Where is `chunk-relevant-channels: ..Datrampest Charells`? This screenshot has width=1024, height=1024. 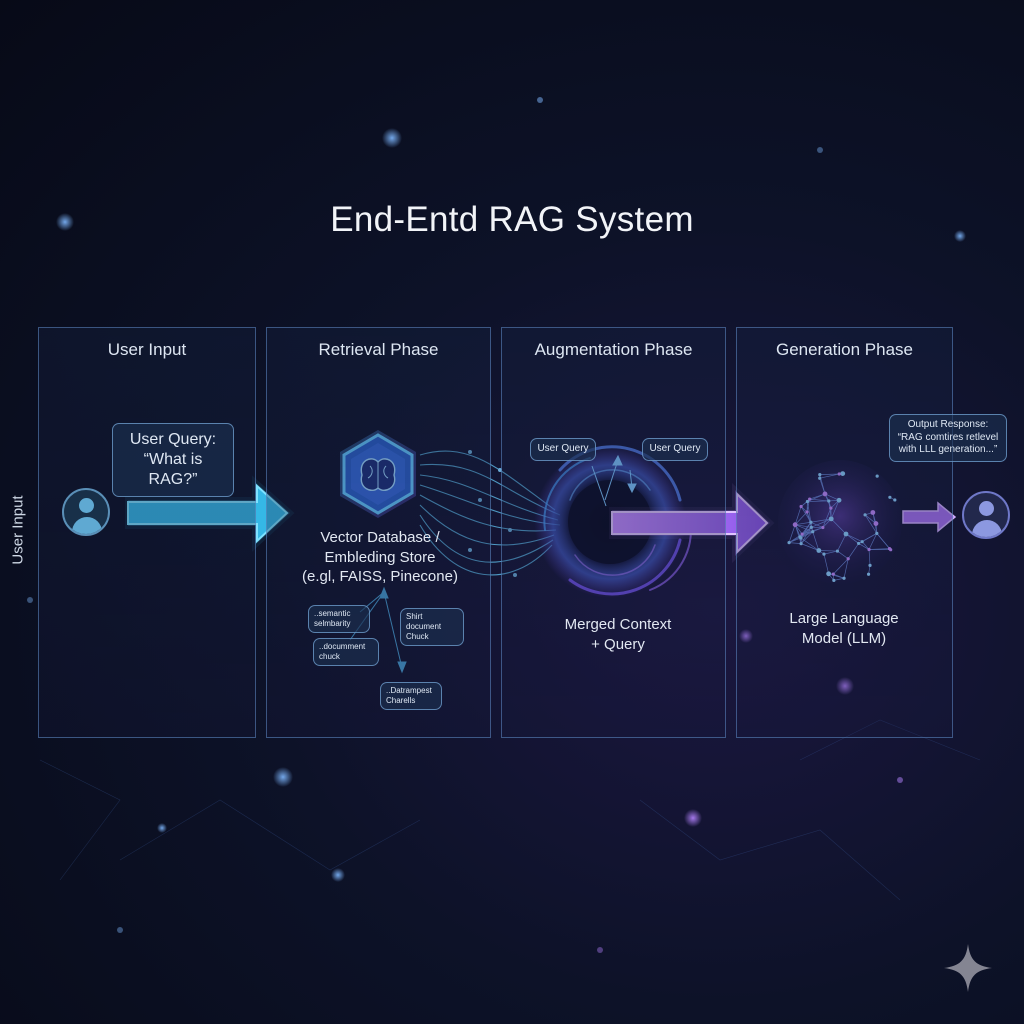
chunk-relevant-channels: ..Datrampest Charells is located at coordinates (411, 696).